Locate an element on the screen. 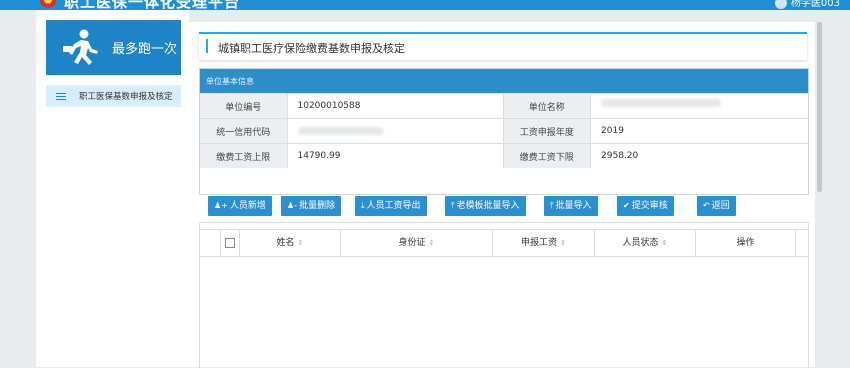 Image resolution: width=850 pixels, height=368 pixels. top-header-bar: 职工医保一体化受理平台 杨学医003 is located at coordinates (425, 5).